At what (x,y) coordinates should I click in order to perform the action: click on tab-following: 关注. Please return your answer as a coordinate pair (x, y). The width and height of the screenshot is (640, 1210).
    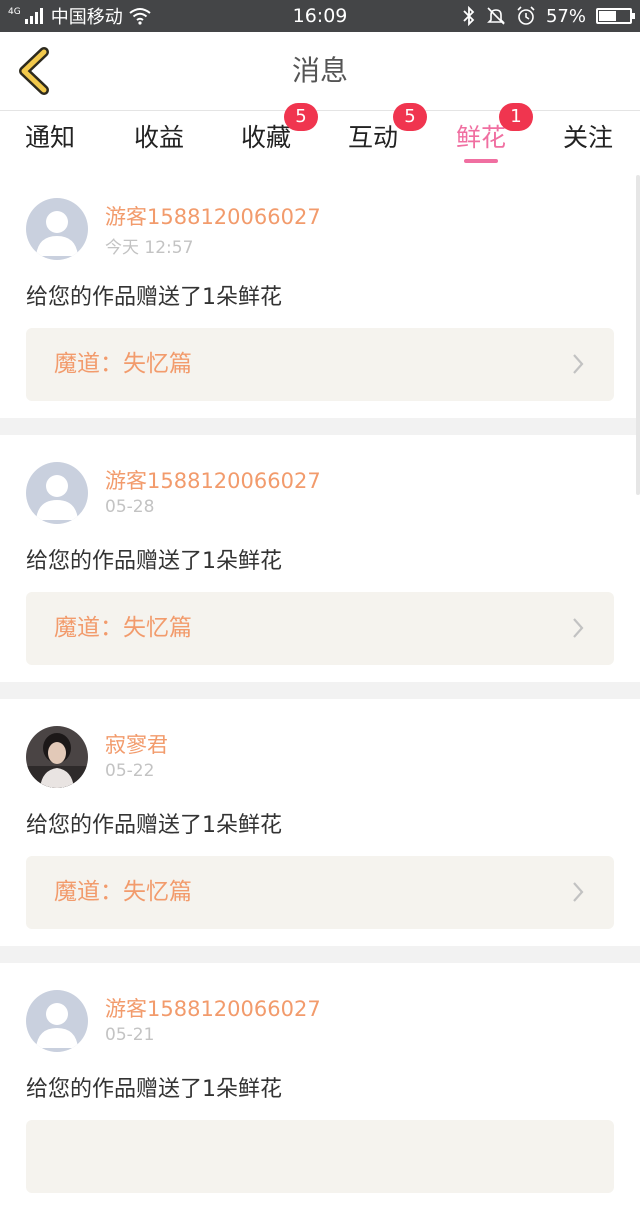
    Looking at the image, I should click on (588, 141).